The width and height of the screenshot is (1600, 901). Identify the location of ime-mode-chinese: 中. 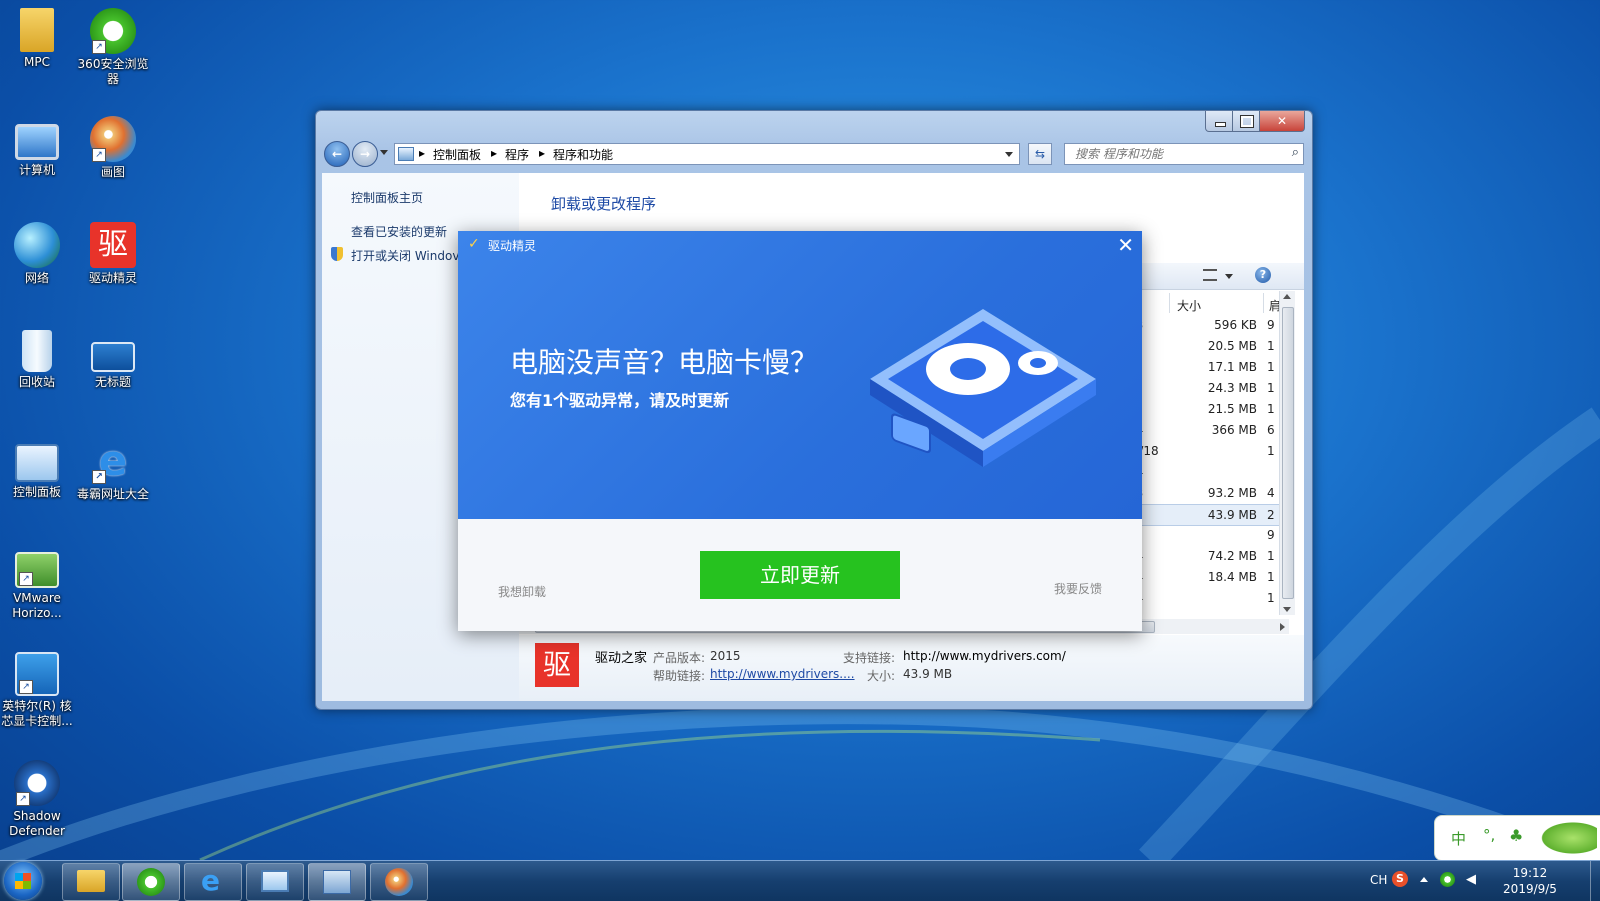
(1458, 838).